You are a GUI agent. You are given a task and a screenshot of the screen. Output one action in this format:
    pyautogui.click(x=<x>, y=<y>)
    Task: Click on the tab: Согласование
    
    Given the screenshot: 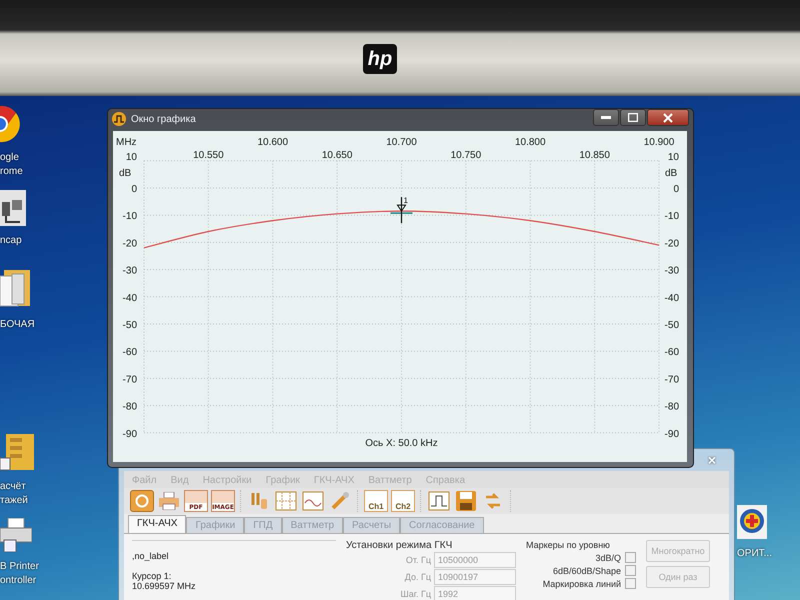 What is the action you would take?
    pyautogui.click(x=442, y=525)
    